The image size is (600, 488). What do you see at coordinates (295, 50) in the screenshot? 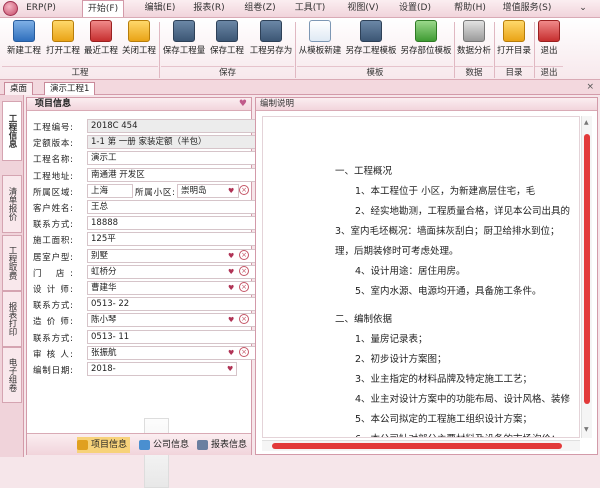
I see `group-separator` at bounding box center [295, 50].